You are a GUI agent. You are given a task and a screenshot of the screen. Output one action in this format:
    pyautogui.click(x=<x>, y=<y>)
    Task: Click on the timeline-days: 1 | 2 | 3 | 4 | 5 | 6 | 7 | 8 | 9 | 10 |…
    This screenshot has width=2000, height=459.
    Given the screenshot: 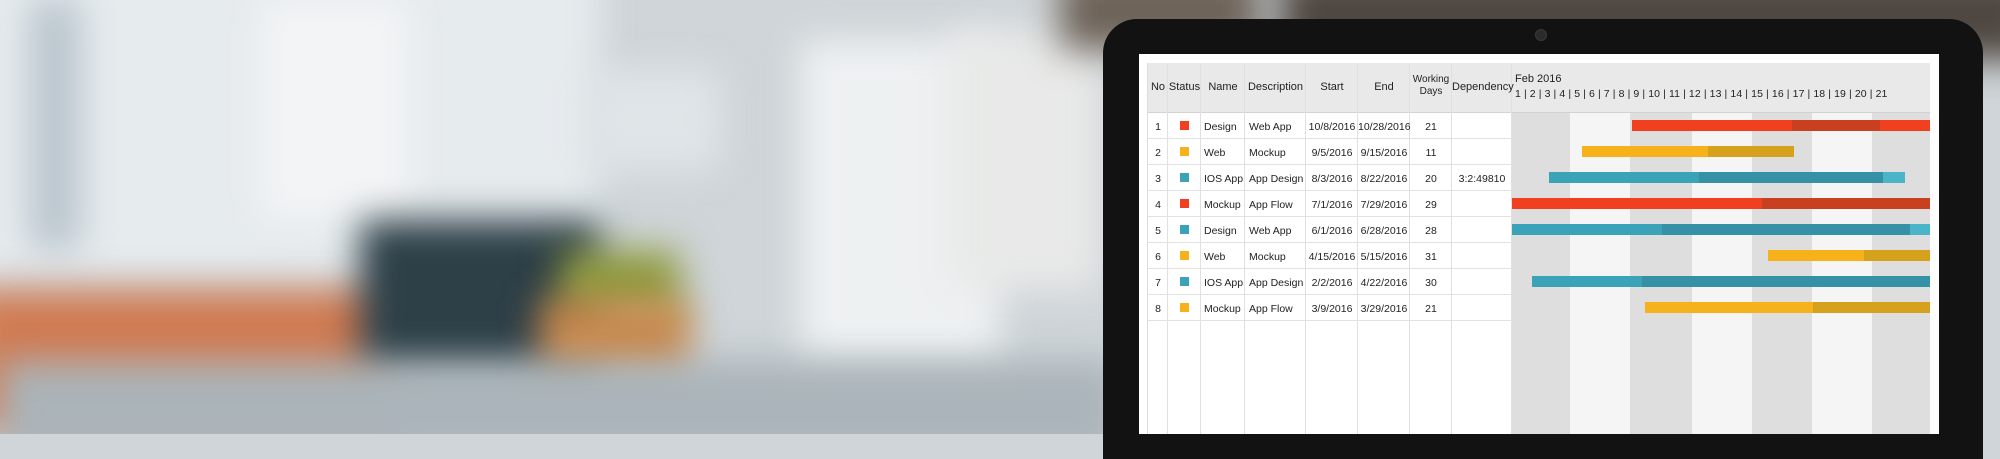 What is the action you would take?
    pyautogui.click(x=1701, y=94)
    